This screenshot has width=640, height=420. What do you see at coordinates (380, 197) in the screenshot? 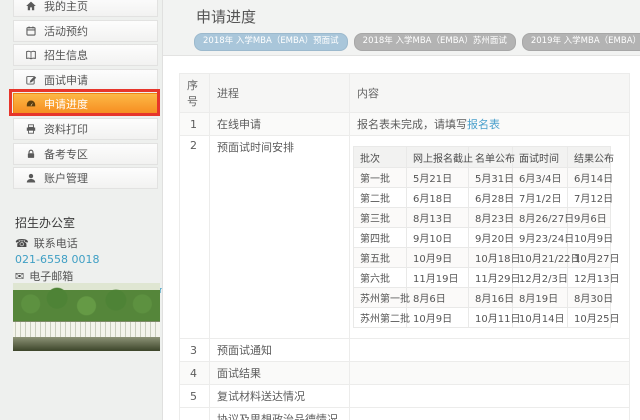
I see `schedule-cell: 第二批` at bounding box center [380, 197].